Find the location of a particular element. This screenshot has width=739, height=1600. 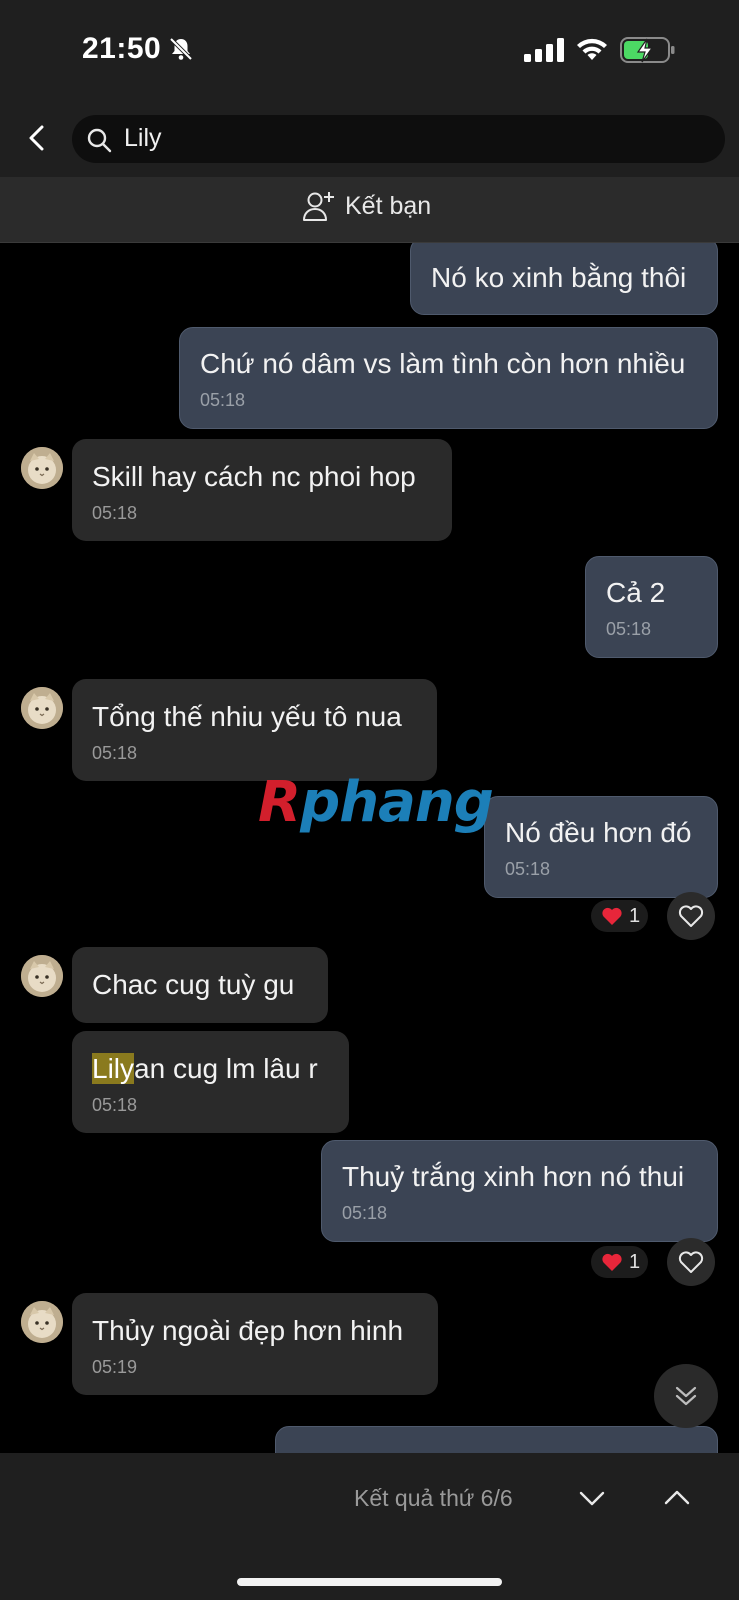

scroll-to-bottom-button is located at coordinates (686, 1396).